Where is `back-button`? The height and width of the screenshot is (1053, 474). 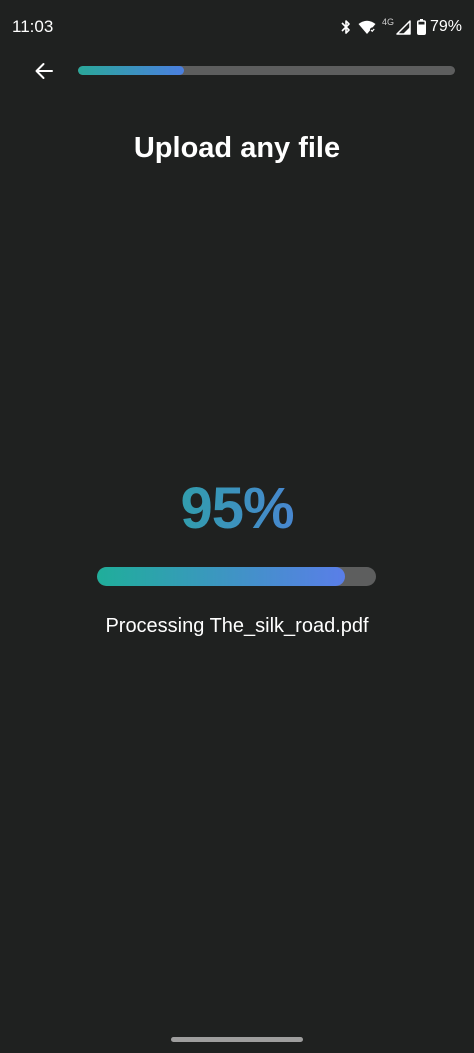
back-button is located at coordinates (44, 71).